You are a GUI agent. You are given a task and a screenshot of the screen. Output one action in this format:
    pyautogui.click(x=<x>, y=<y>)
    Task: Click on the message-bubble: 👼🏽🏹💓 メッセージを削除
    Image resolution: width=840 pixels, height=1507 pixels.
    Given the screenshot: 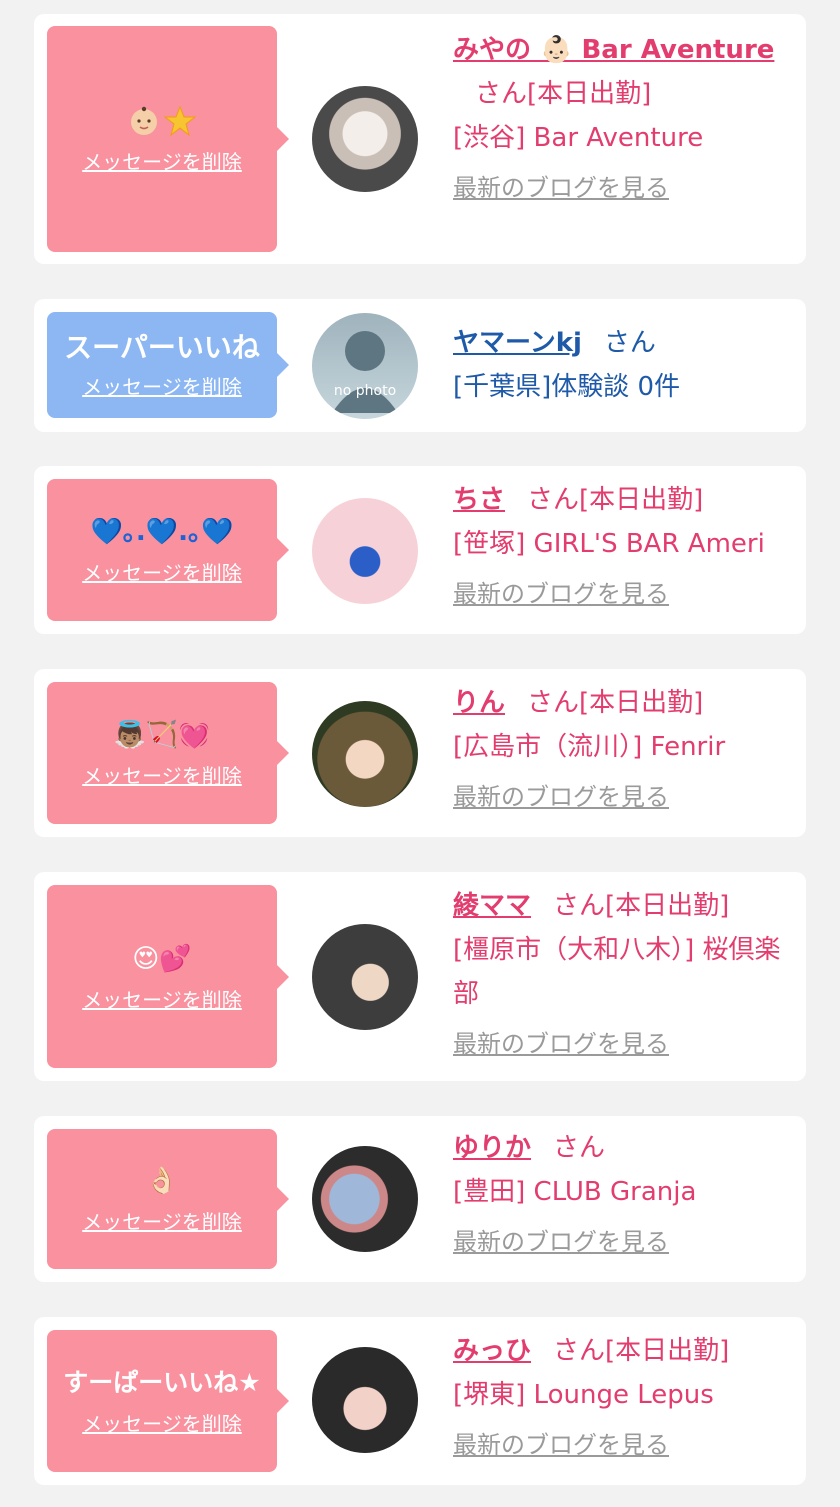 What is the action you would take?
    pyautogui.click(x=168, y=753)
    